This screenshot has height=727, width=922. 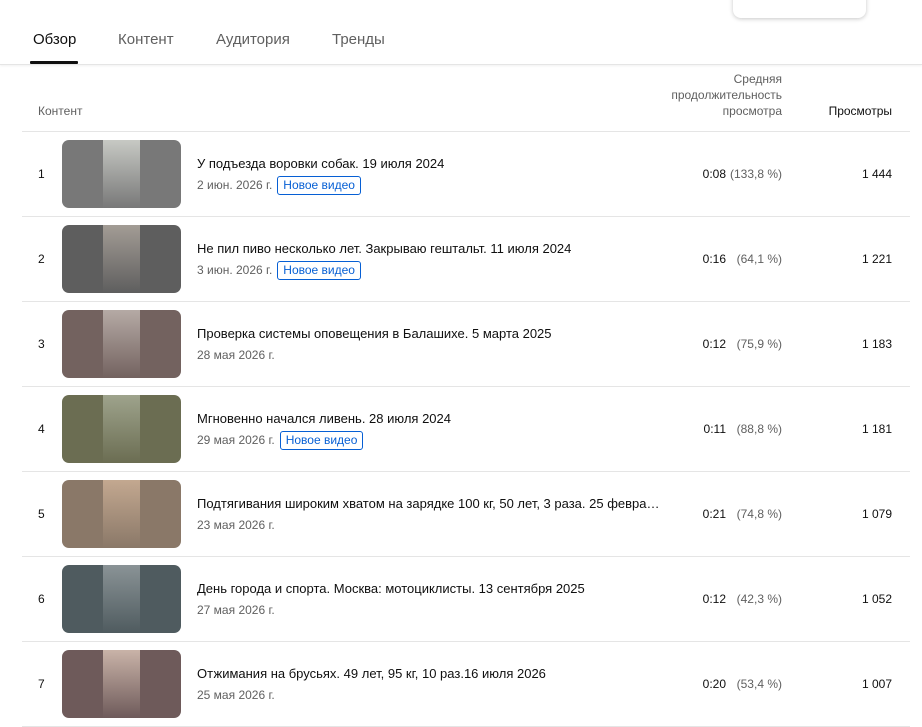 I want to click on video-meta: 29 мая 2026 г. Новое видео, so click(x=280, y=440).